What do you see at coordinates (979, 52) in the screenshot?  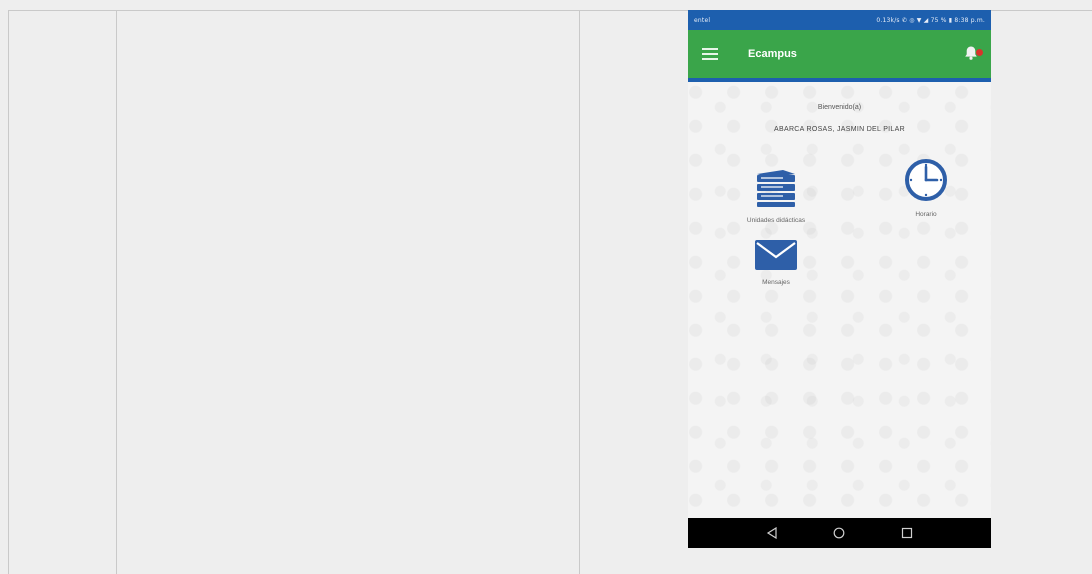 I see `notification-badge` at bounding box center [979, 52].